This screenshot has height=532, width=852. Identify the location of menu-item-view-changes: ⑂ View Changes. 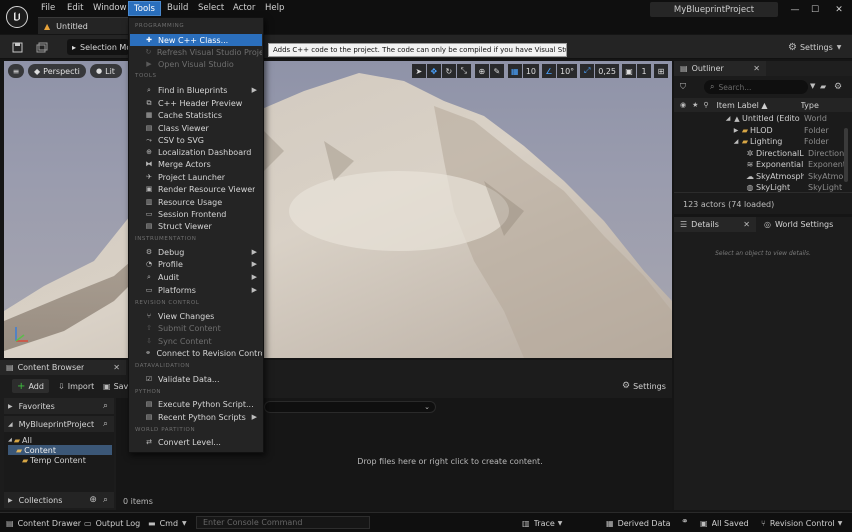
(196, 316).